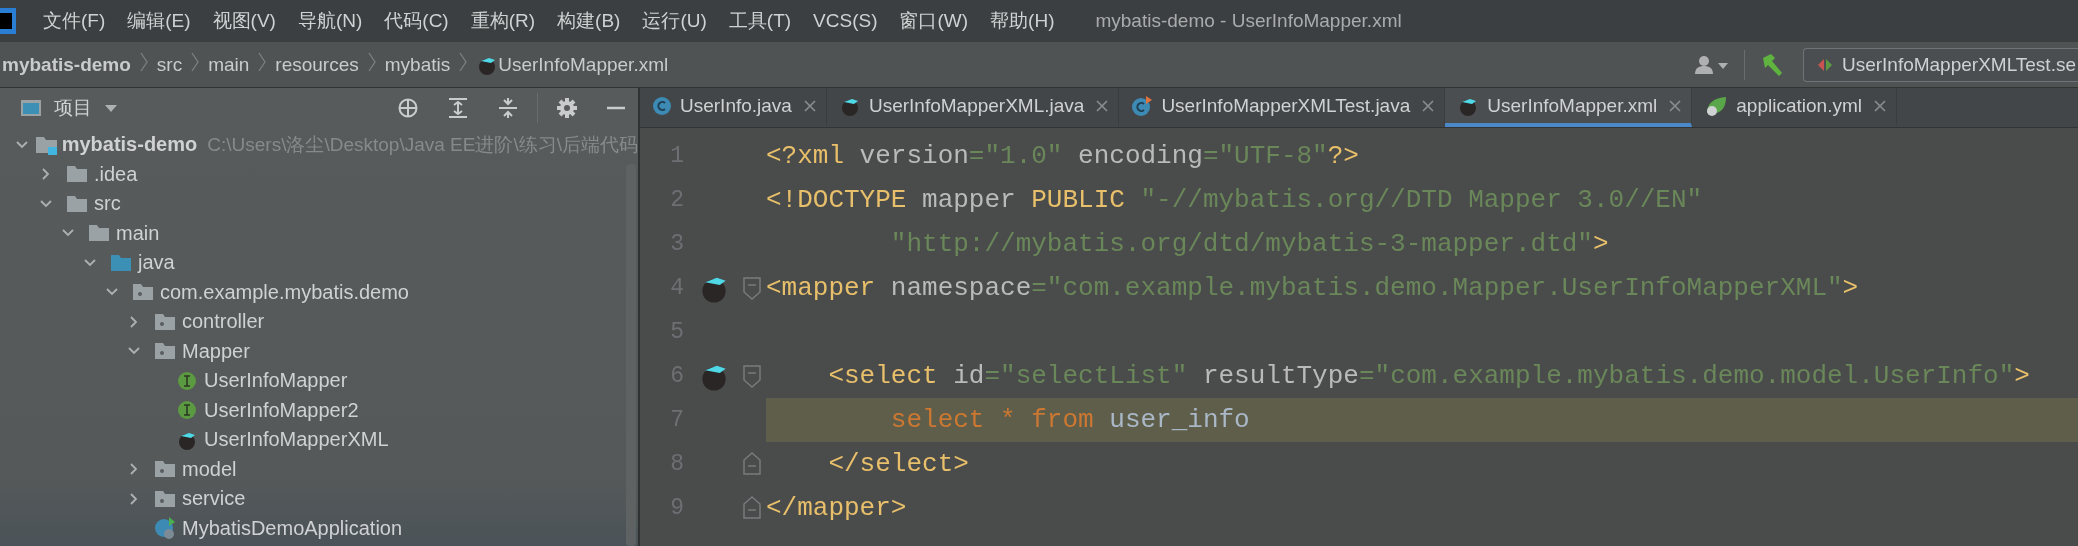 The width and height of the screenshot is (2078, 546). I want to click on menu-item: 编辑(E), so click(159, 21).